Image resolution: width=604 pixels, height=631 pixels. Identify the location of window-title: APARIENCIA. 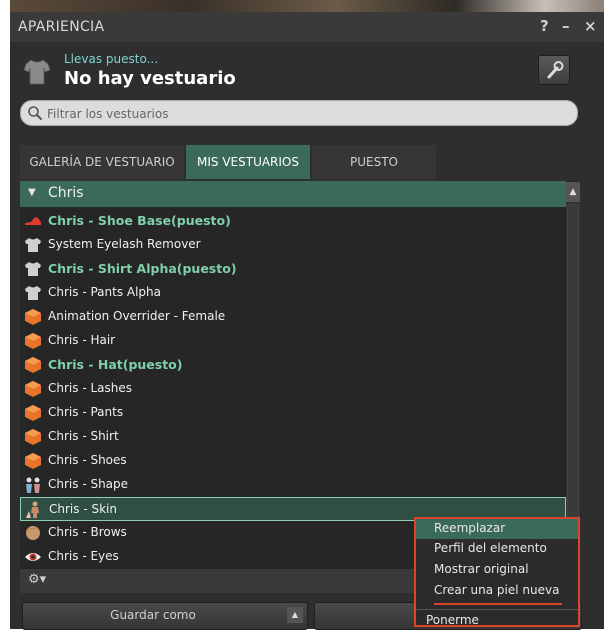
(61, 27).